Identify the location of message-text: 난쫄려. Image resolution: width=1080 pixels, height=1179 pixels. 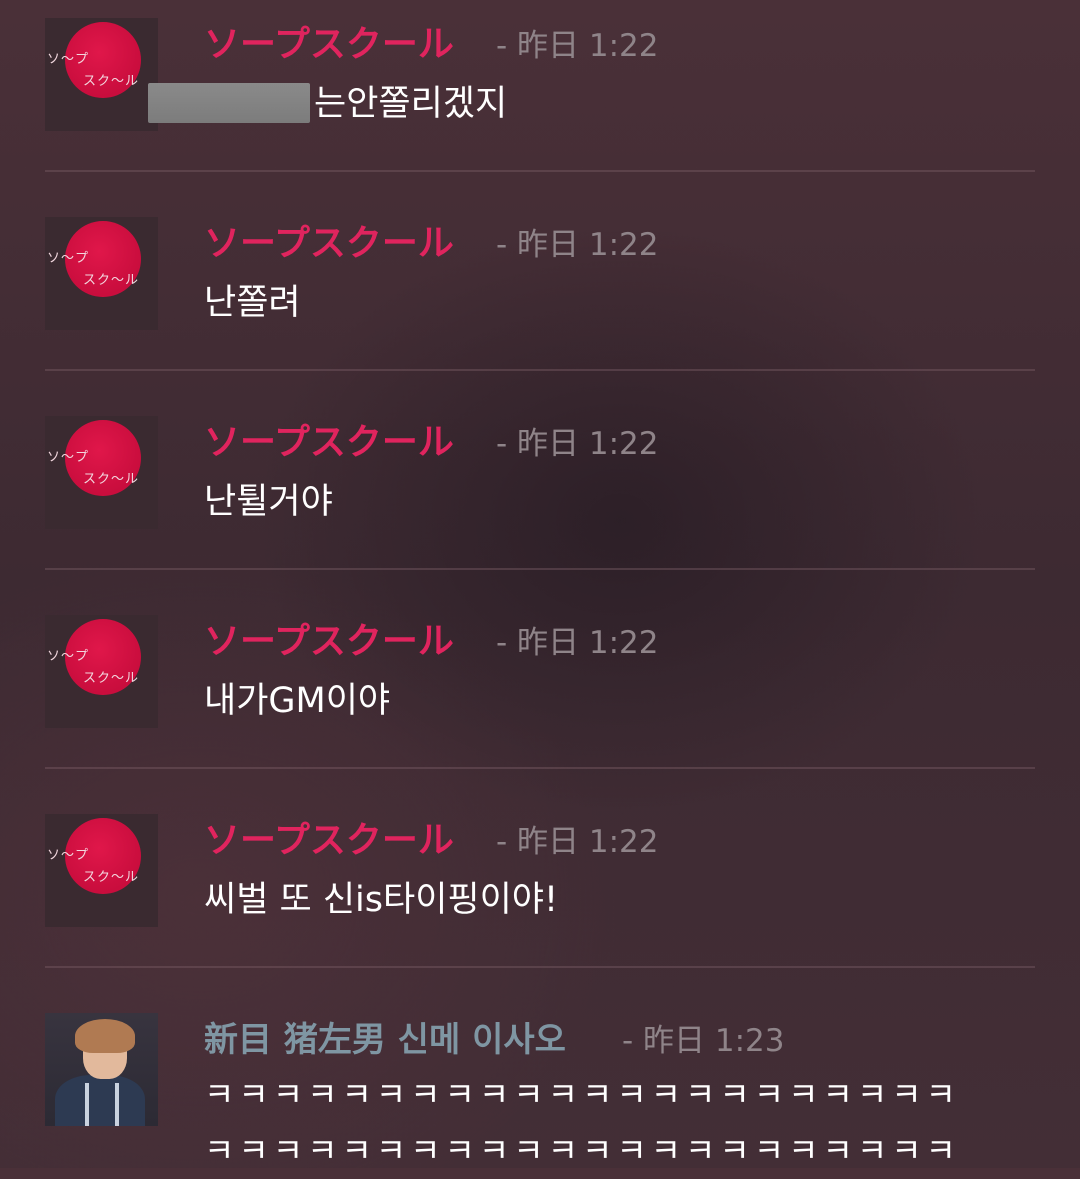
(252, 303).